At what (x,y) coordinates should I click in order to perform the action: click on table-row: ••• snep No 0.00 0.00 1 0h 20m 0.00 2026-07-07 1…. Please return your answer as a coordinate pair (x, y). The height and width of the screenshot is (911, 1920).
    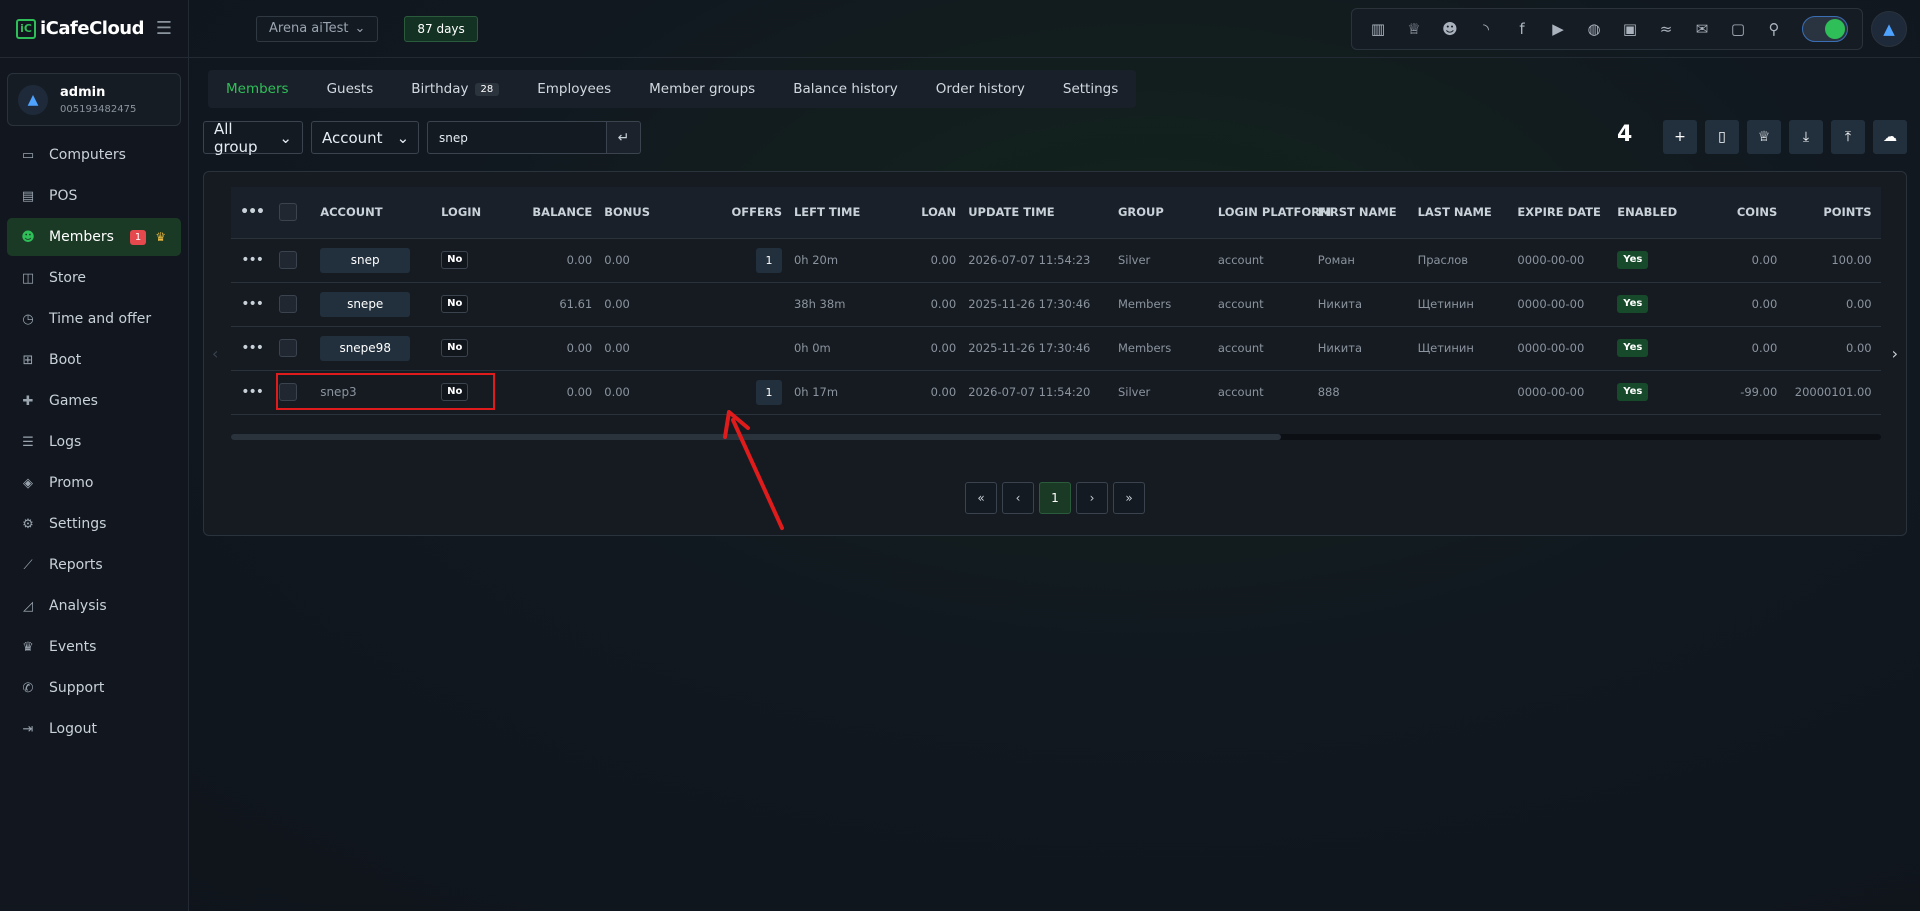
    Looking at the image, I should click on (1056, 260).